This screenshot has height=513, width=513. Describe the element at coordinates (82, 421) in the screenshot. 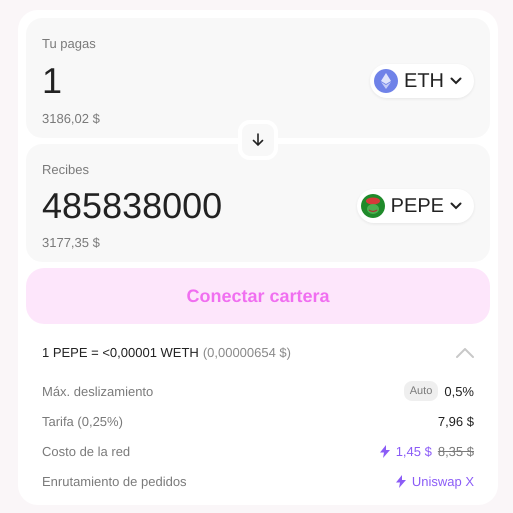

I see `row-label: Tarifa (0,25%)` at that location.